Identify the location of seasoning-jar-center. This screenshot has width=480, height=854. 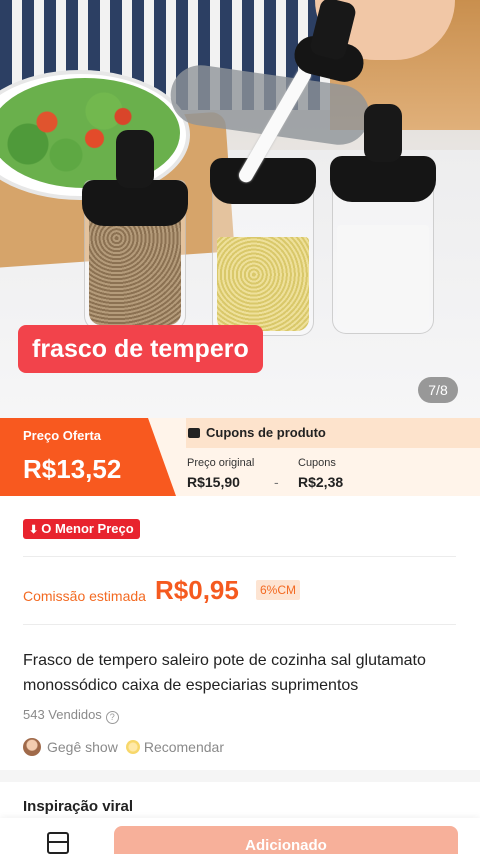
(263, 247).